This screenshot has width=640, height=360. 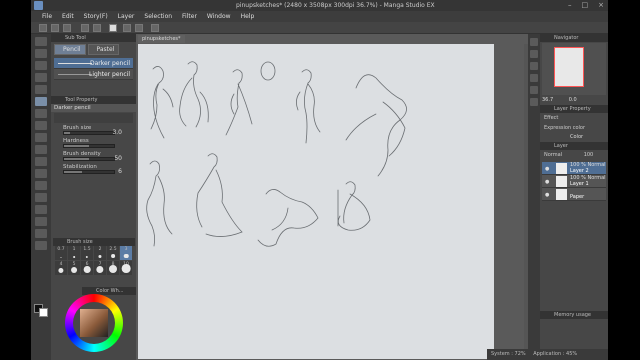 I want to click on maximize-icon: □, so click(x=585, y=5).